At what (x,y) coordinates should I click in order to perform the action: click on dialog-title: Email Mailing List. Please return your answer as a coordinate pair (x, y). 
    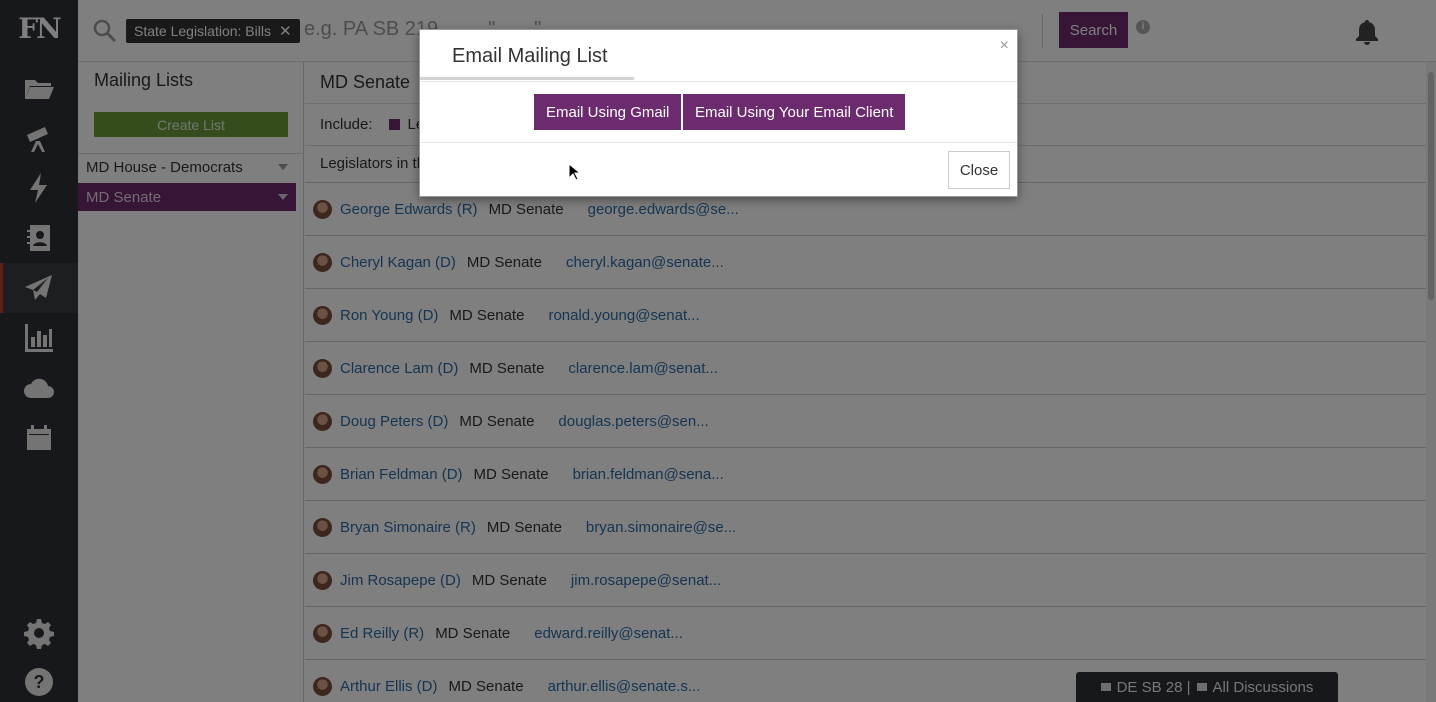
    Looking at the image, I should click on (530, 56).